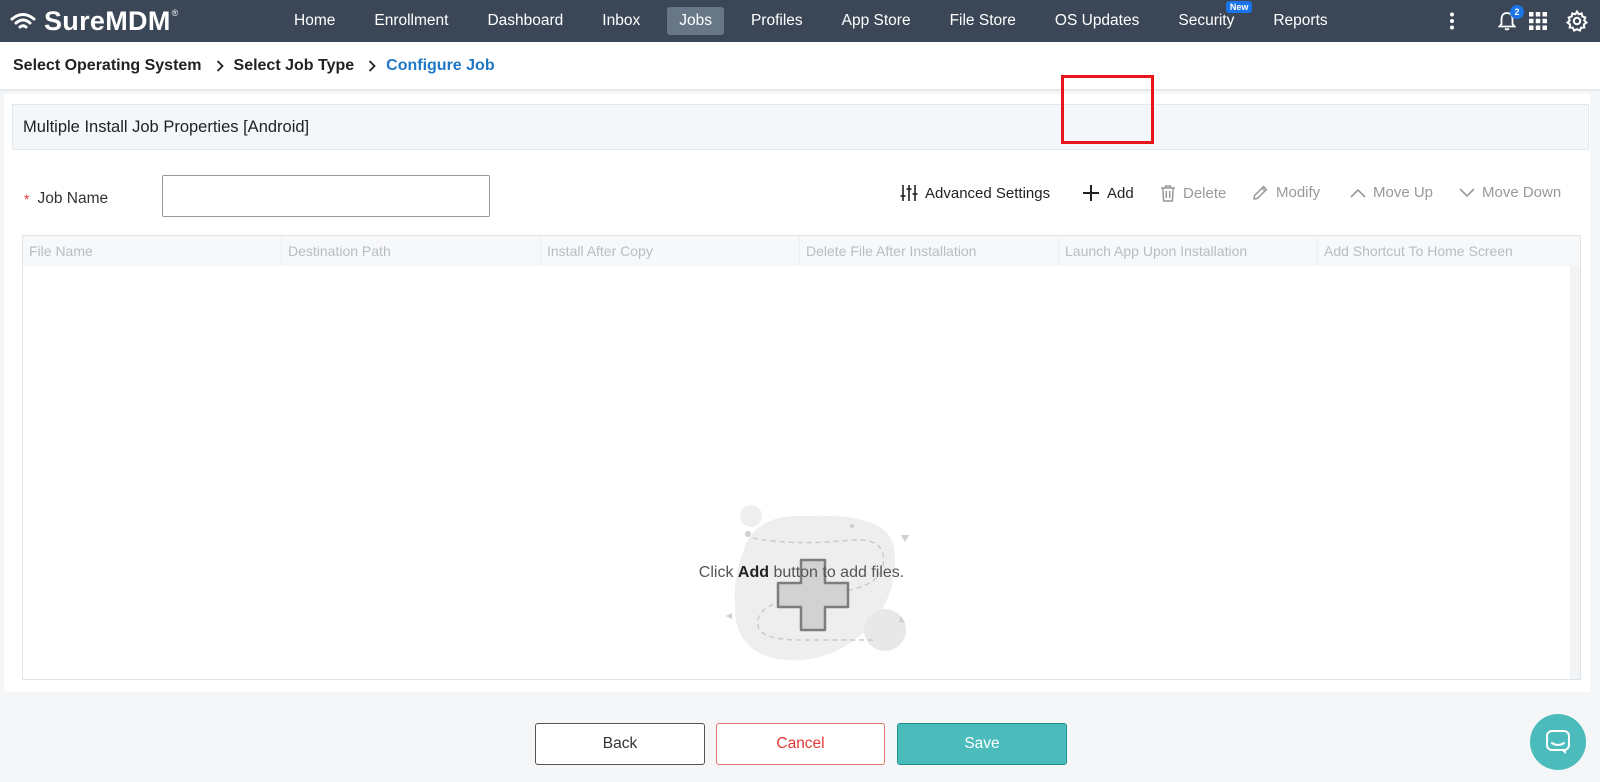 The height and width of the screenshot is (782, 1600). I want to click on empty-state-add-illustration-icon, so click(813, 585).